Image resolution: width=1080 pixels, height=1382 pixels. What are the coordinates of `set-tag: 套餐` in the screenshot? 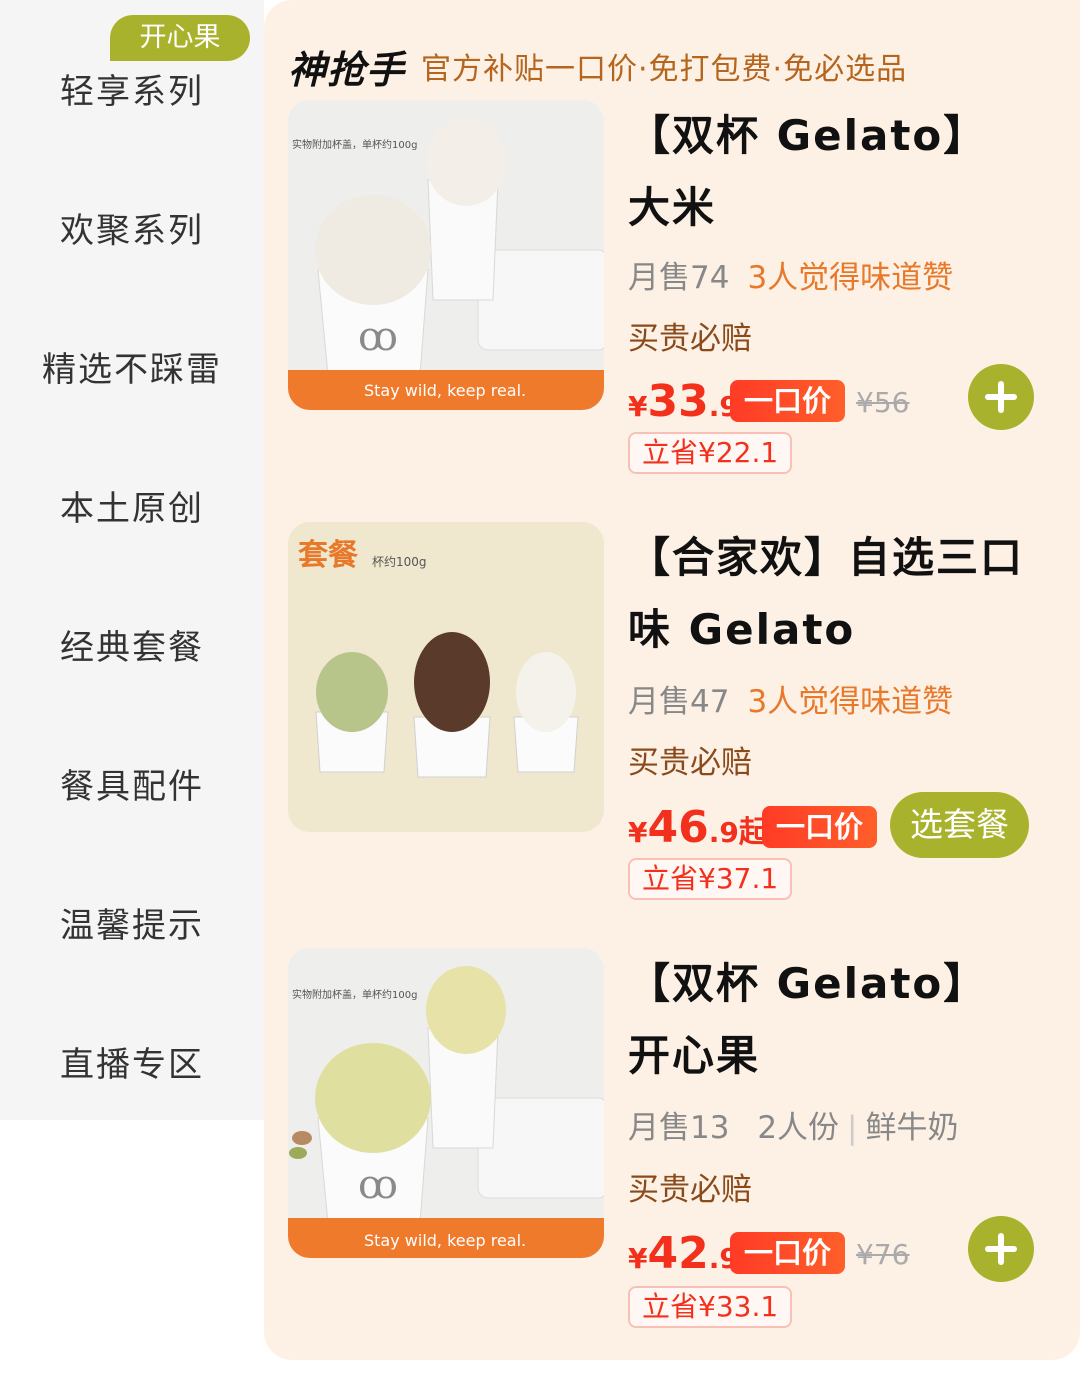 It's located at (328, 555).